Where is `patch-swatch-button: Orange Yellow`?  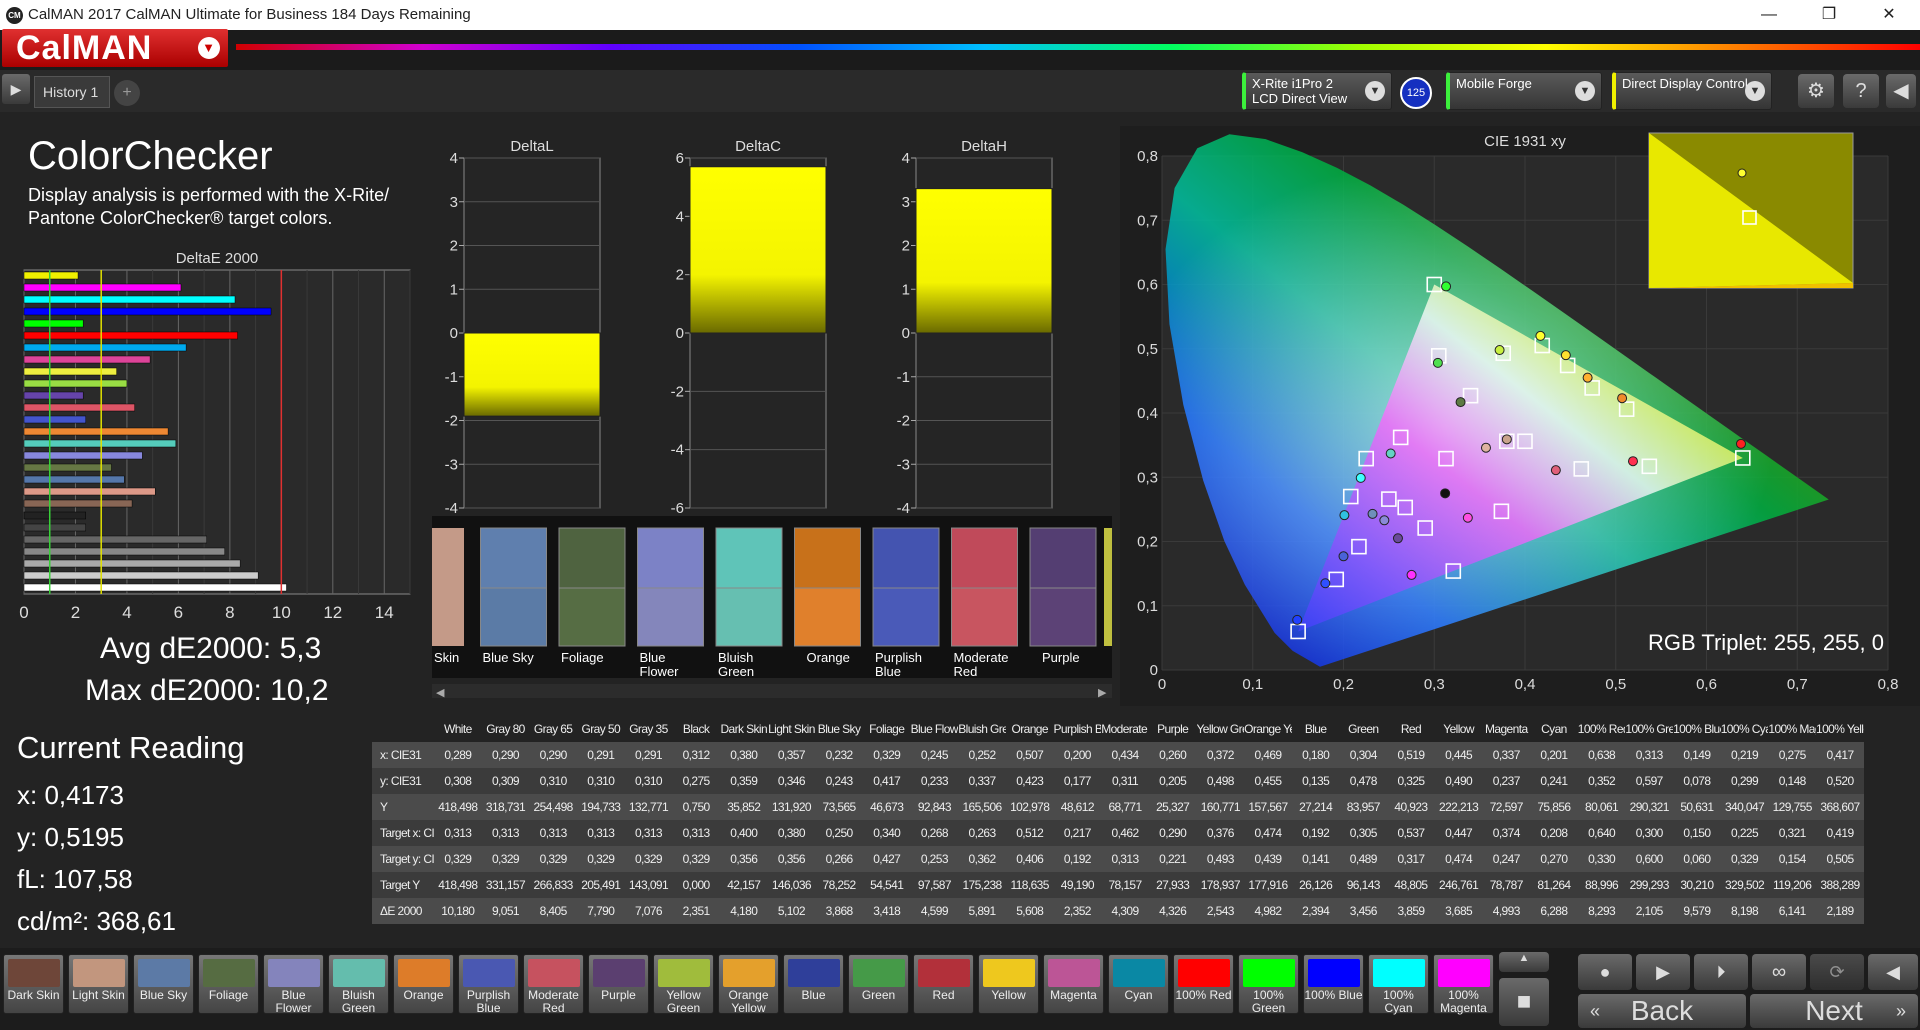
patch-swatch-button: Orange Yellow is located at coordinates (748, 984).